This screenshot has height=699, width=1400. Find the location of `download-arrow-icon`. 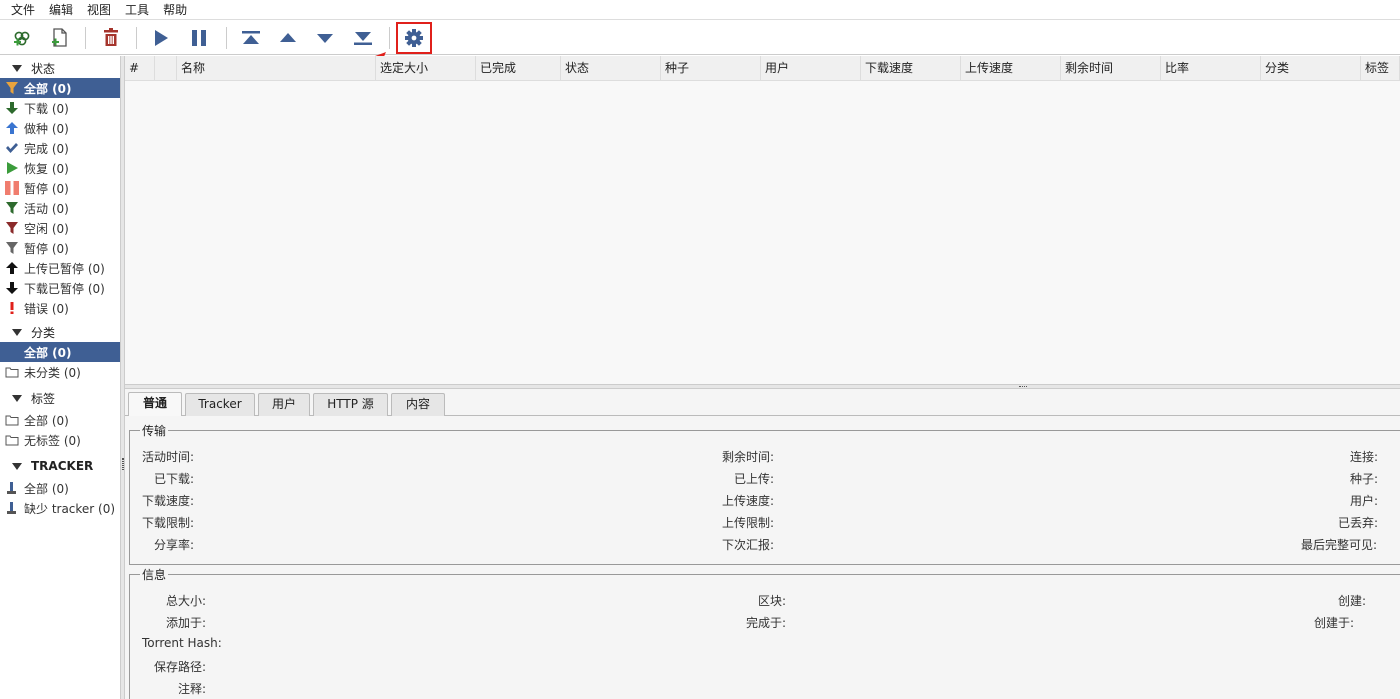

download-arrow-icon is located at coordinates (12, 108).